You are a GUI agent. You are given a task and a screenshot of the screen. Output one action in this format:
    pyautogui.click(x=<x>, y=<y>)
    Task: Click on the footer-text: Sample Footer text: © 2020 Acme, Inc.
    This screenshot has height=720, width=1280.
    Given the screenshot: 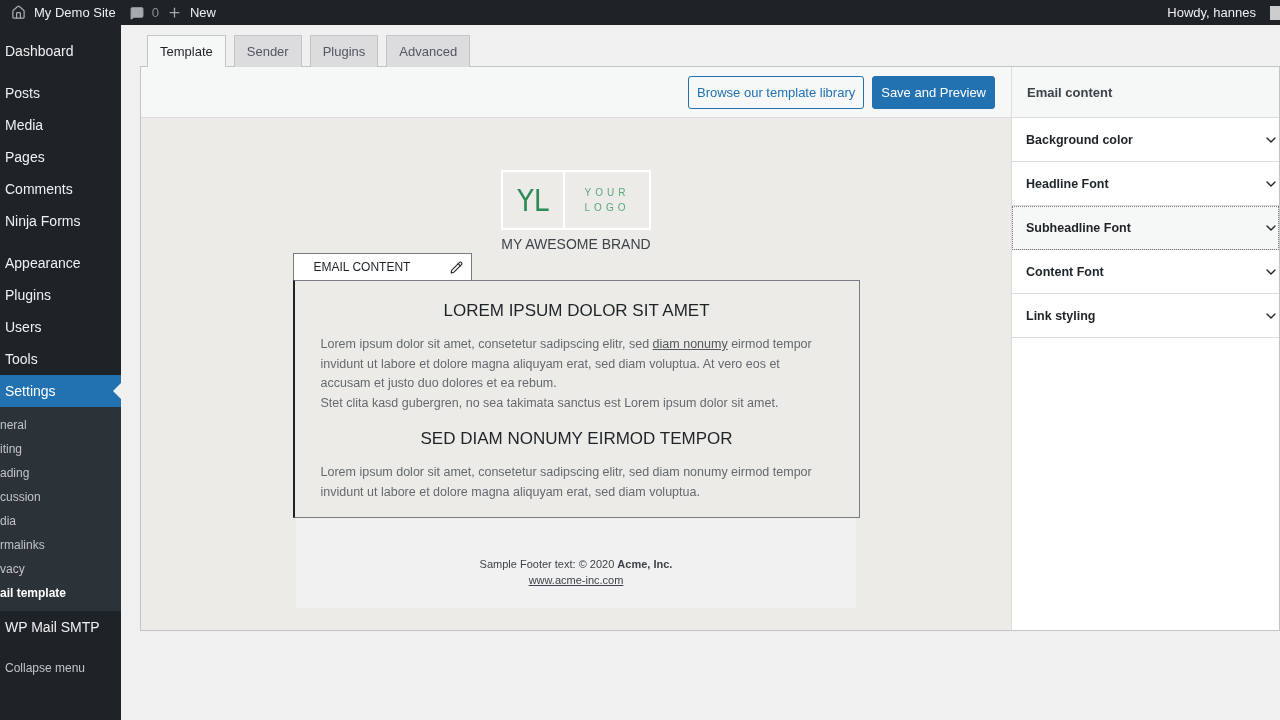 What is the action you would take?
    pyautogui.click(x=576, y=564)
    